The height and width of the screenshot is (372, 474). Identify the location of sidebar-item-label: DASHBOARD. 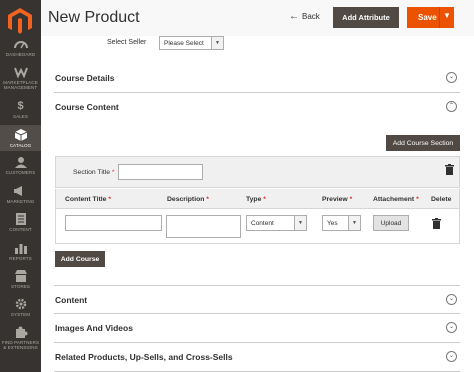
(20, 54).